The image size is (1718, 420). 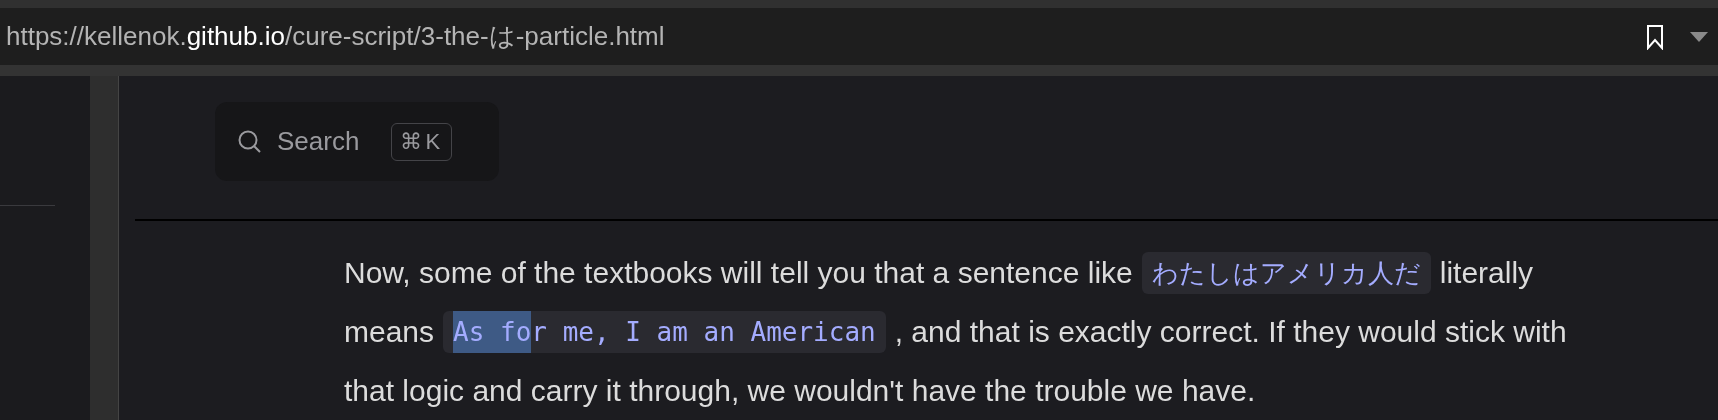 I want to click on paragraph-text: means, so click(x=389, y=331).